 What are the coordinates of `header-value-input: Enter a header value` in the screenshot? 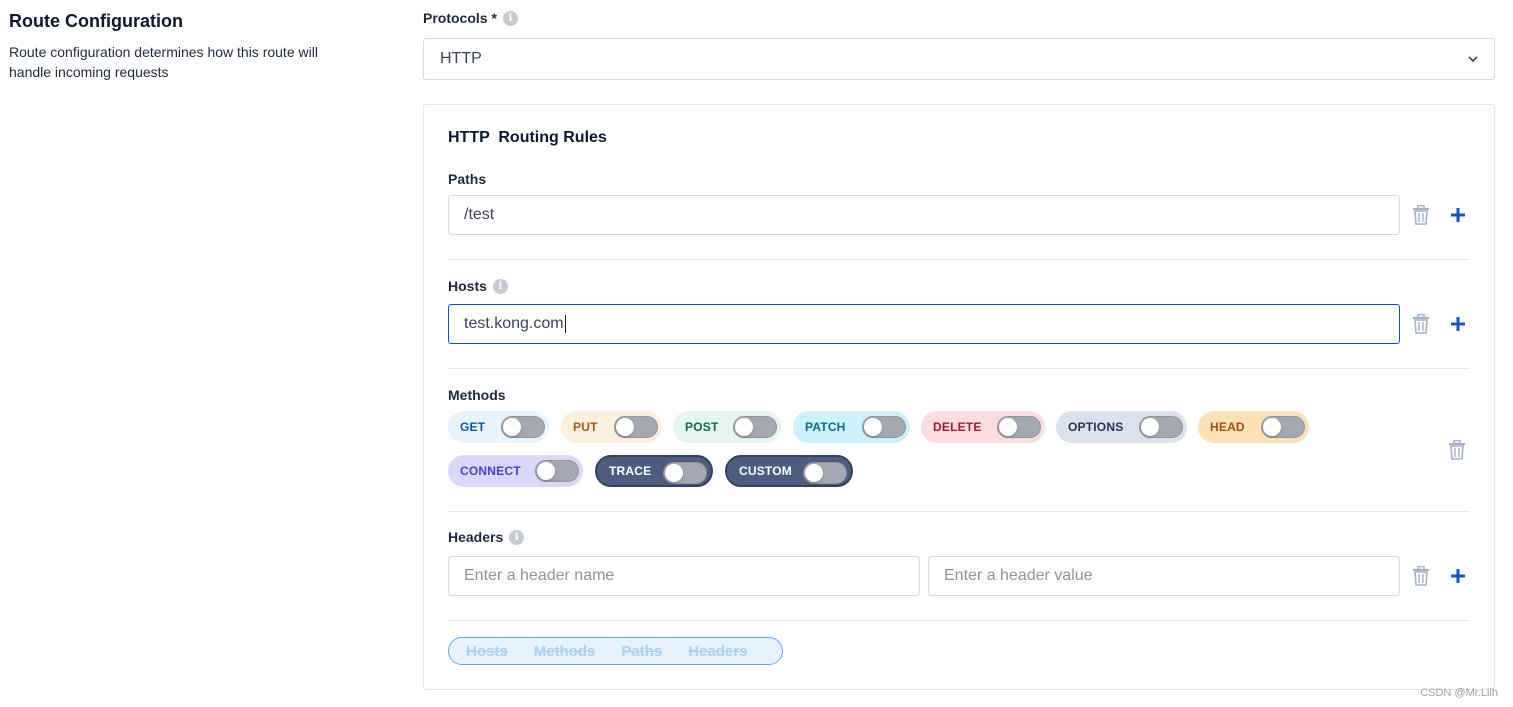 It's located at (1164, 576).